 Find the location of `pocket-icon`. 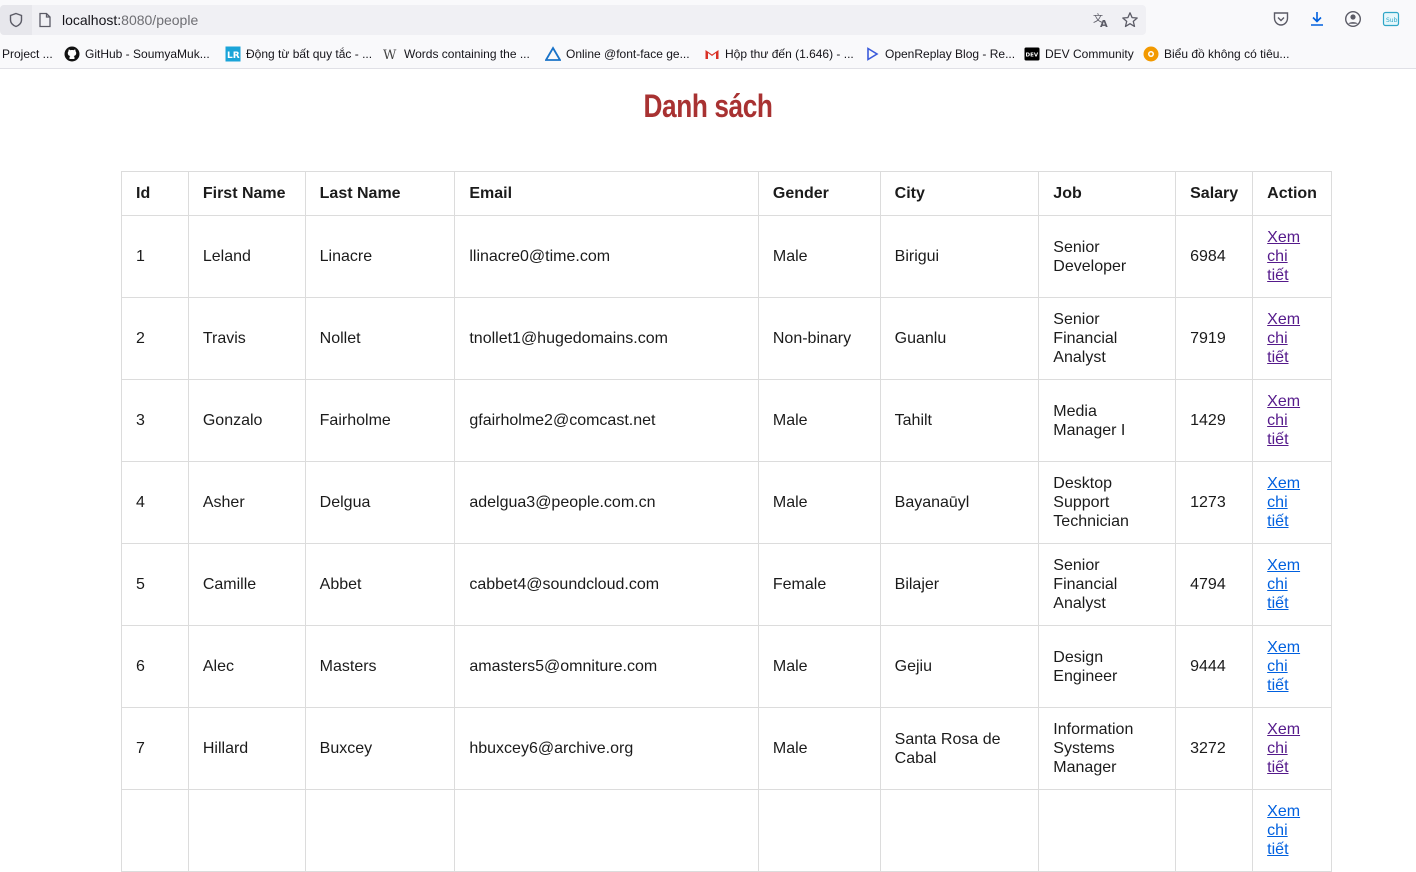

pocket-icon is located at coordinates (1281, 21).